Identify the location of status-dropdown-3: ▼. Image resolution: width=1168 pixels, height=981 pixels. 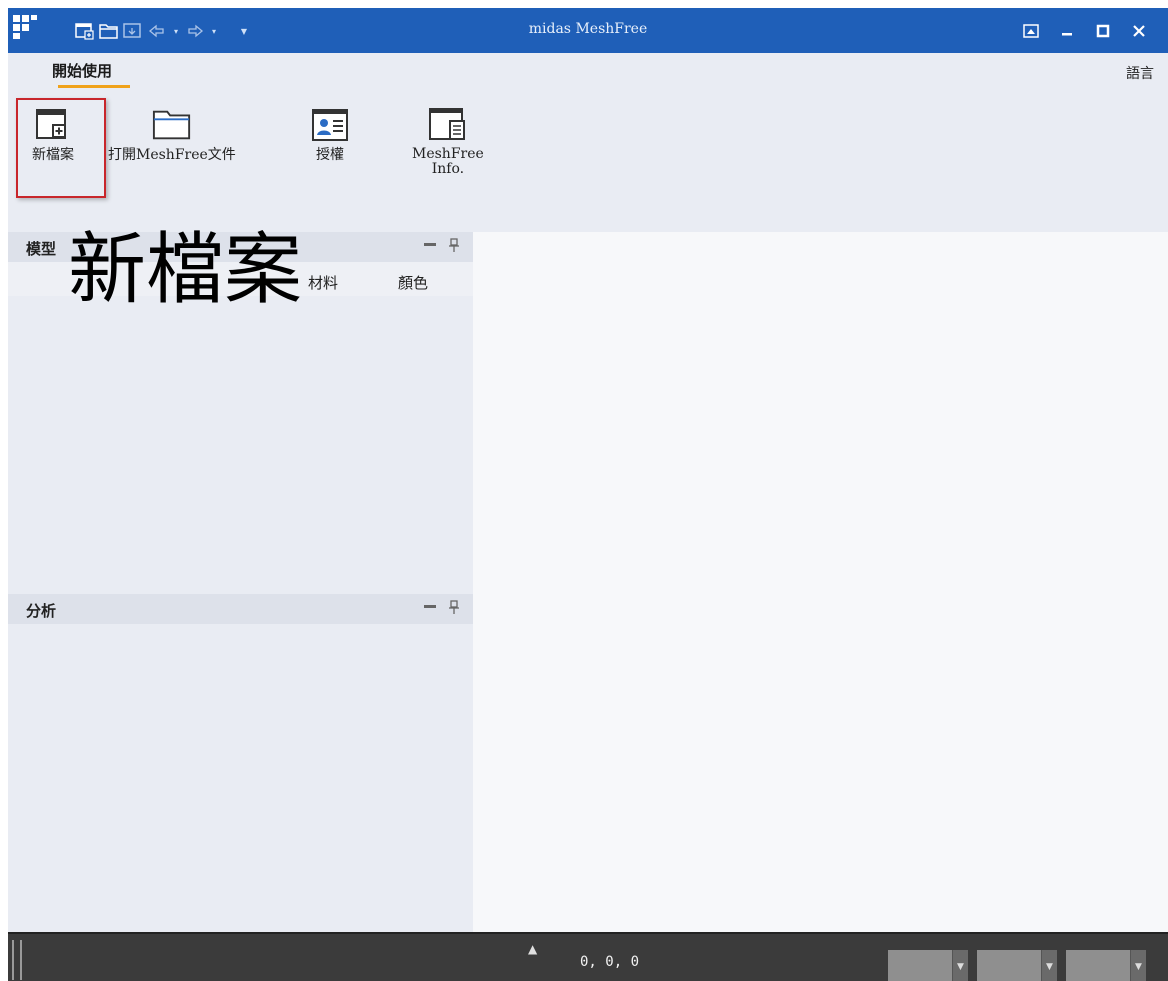
(1106, 965).